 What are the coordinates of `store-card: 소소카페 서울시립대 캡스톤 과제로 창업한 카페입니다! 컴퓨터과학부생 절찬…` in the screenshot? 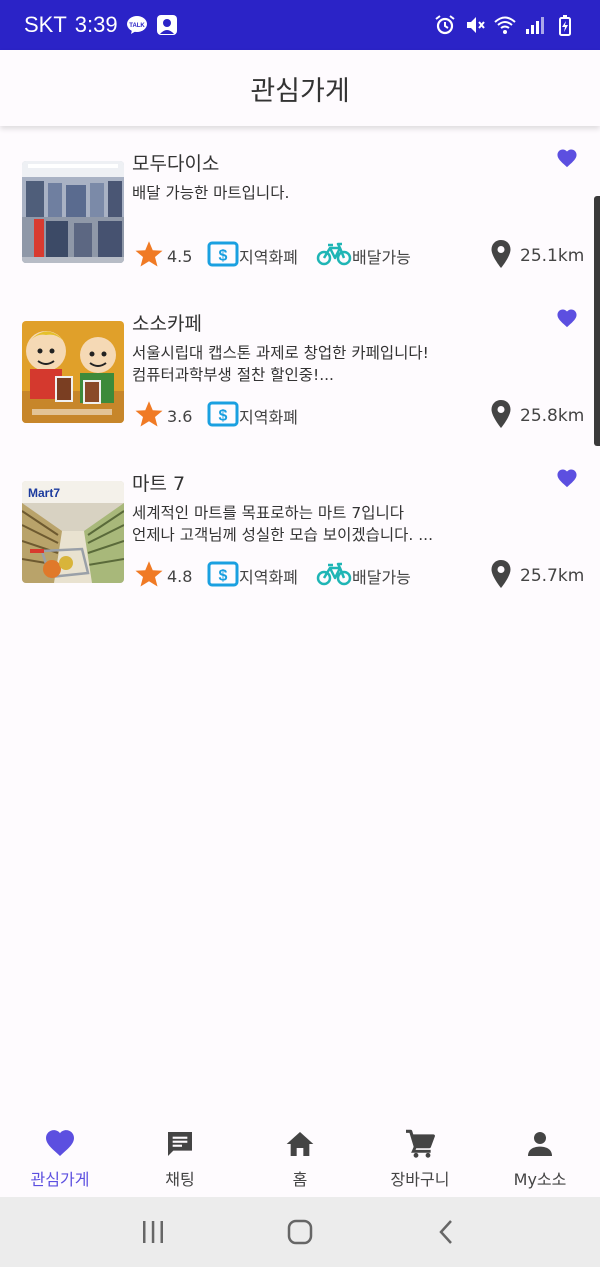 It's located at (300, 380).